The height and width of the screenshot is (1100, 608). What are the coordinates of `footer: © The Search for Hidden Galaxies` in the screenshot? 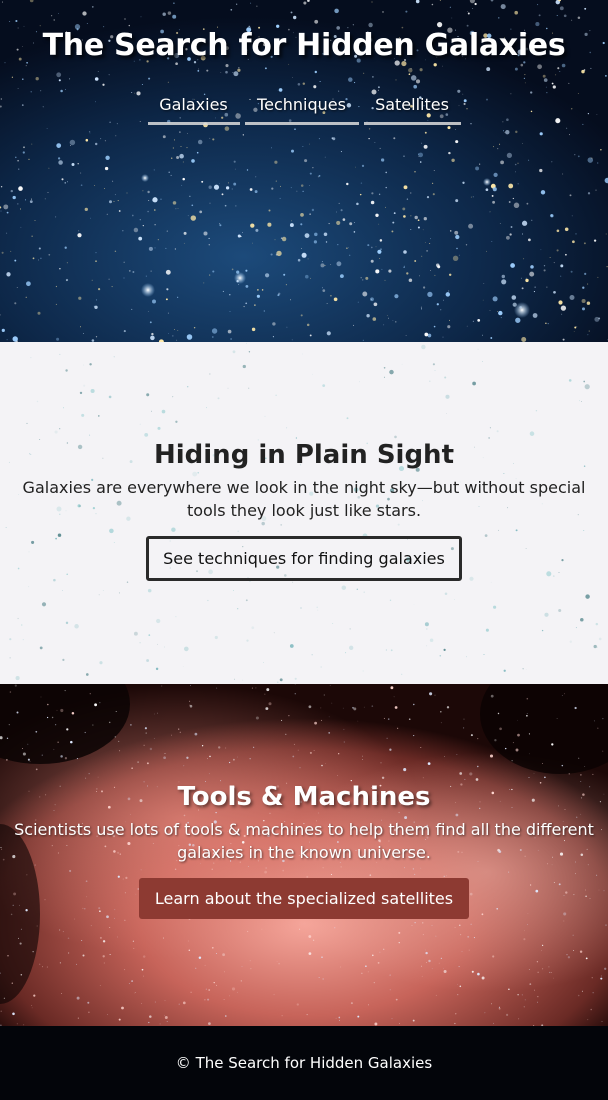 It's located at (304, 1063).